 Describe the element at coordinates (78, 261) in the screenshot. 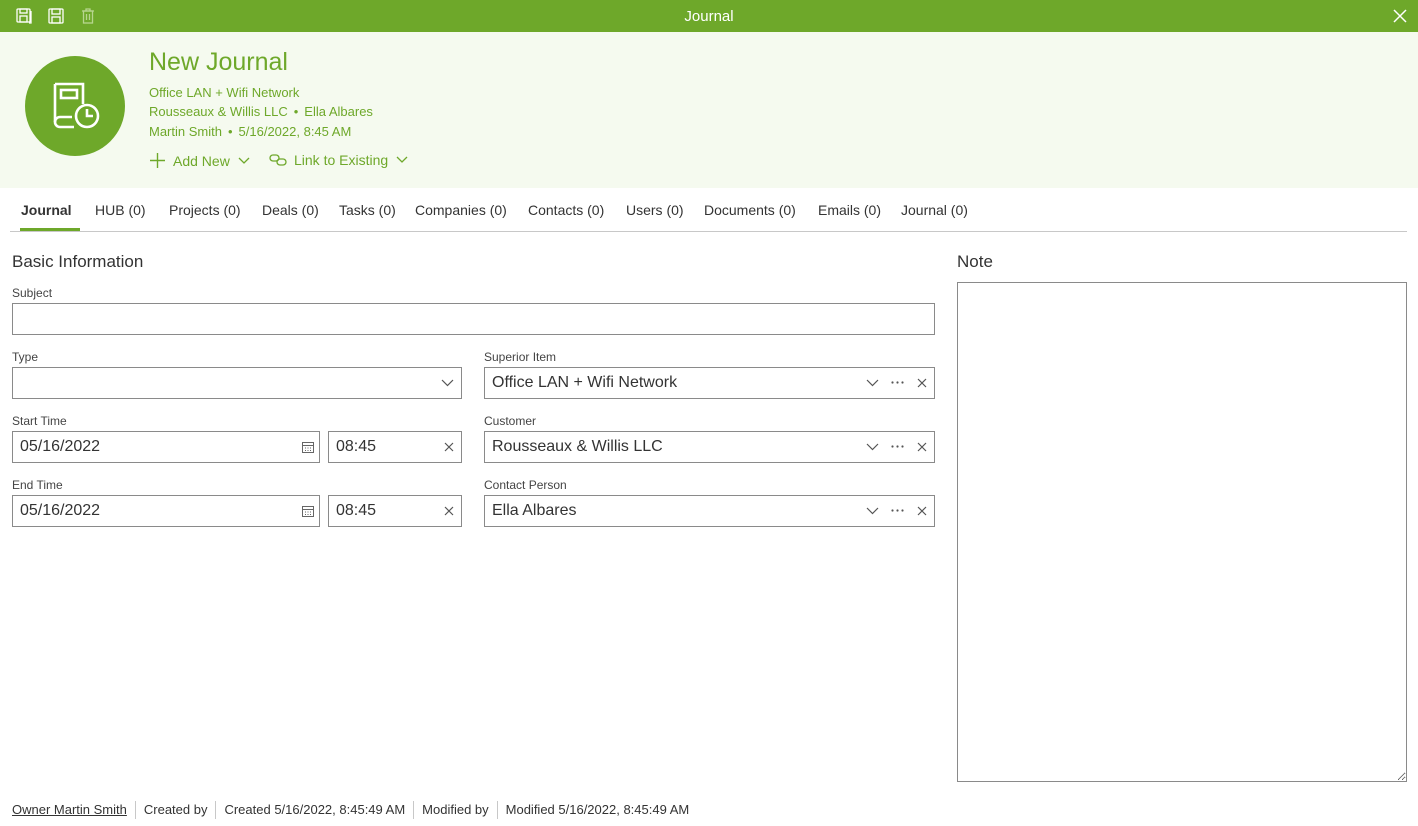

I see `basic-information-heading: Basic Information` at that location.